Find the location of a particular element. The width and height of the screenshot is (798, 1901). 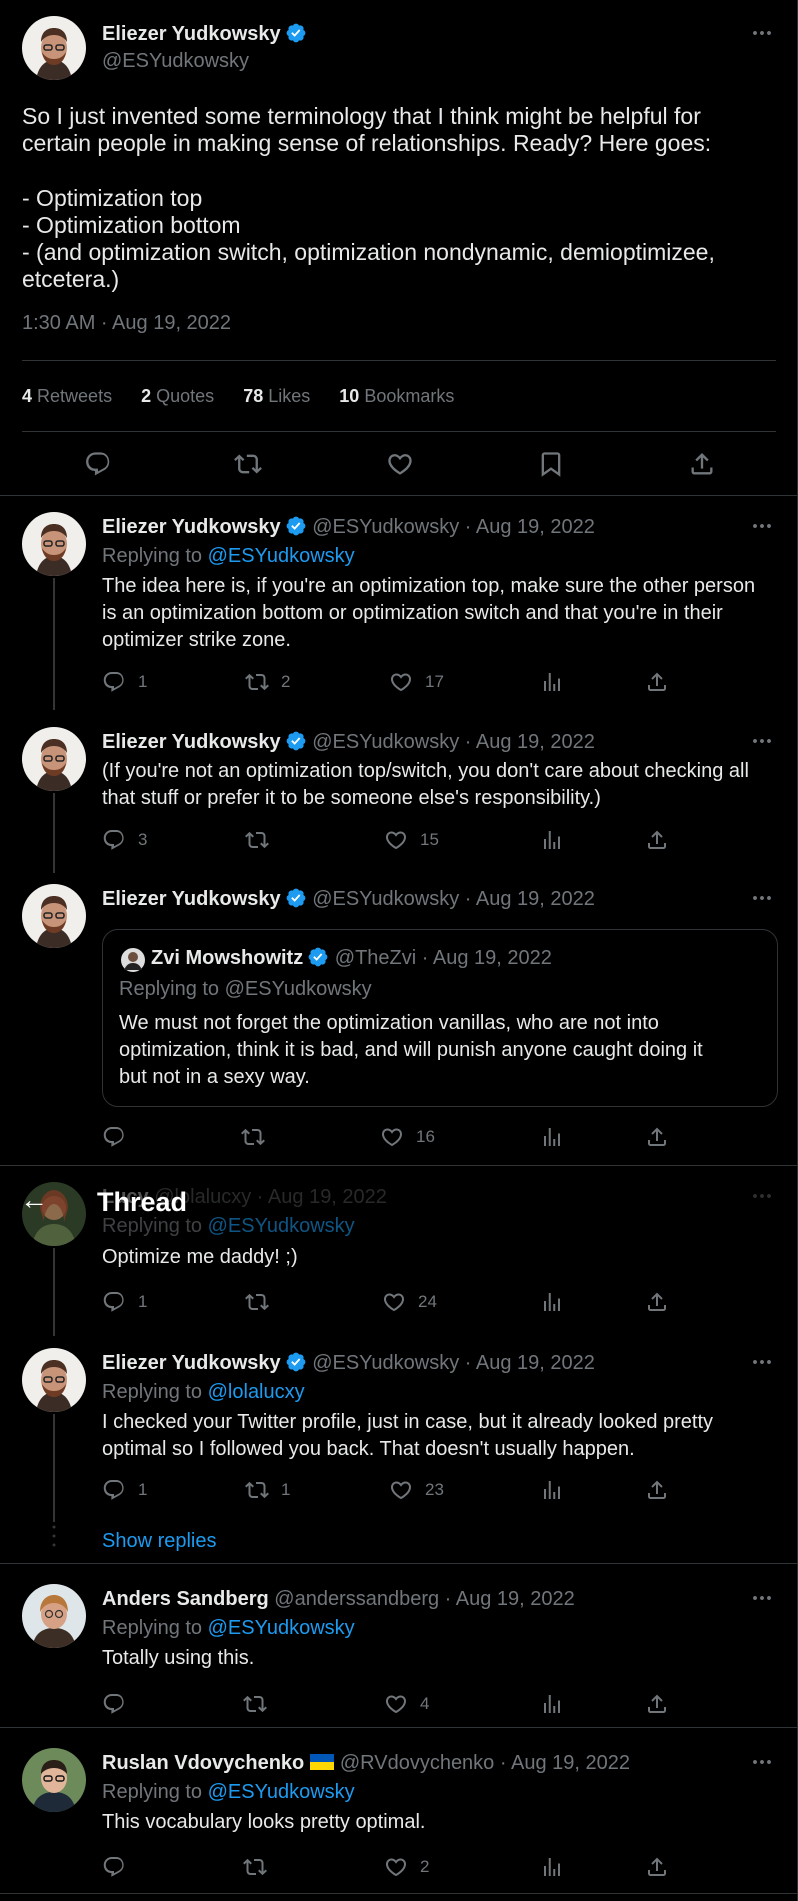

retweet-button: 2 is located at coordinates (267, 682).